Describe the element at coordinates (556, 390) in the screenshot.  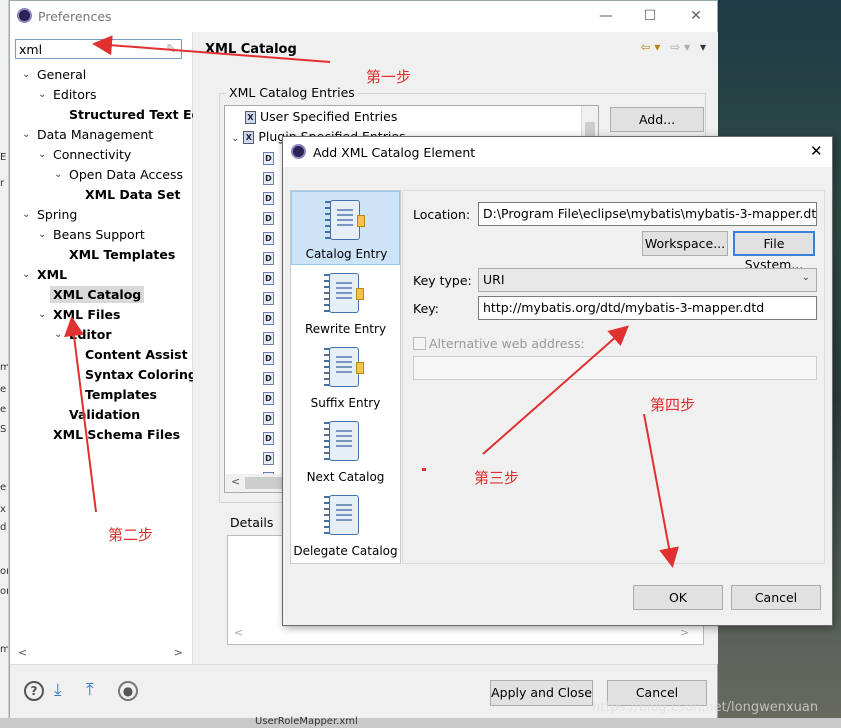
I see `arrow-step3` at that location.